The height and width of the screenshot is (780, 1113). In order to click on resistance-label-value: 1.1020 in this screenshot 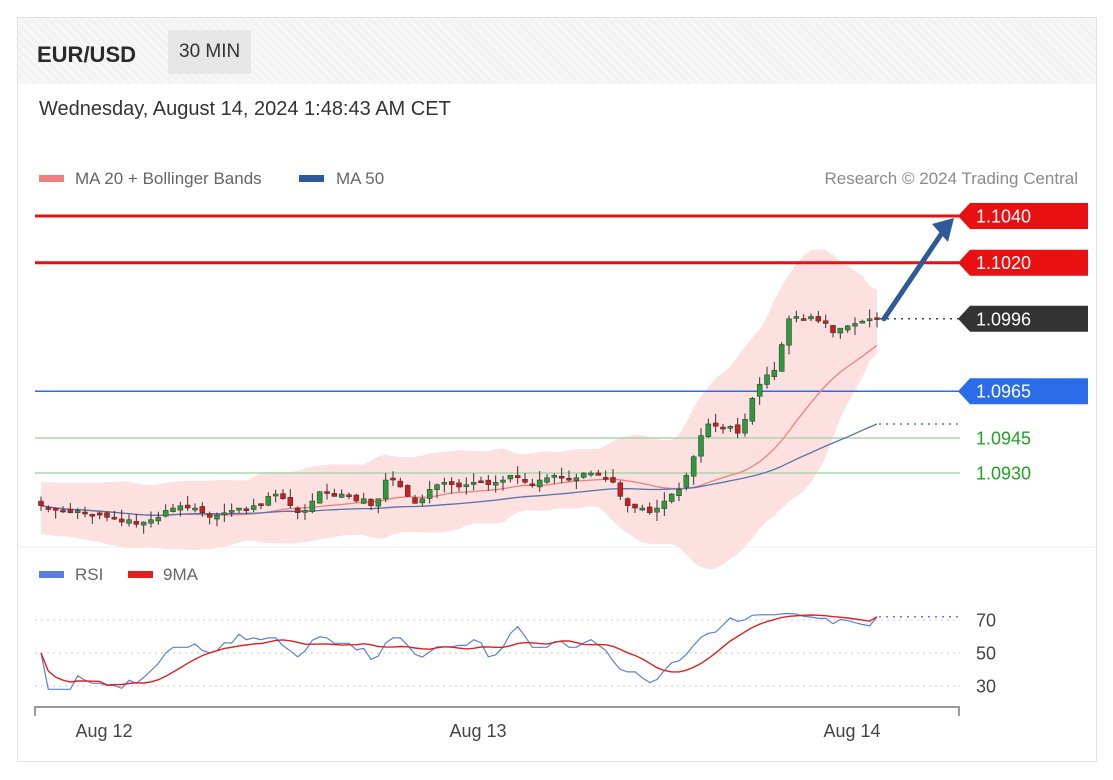, I will do `click(1003, 263)`.